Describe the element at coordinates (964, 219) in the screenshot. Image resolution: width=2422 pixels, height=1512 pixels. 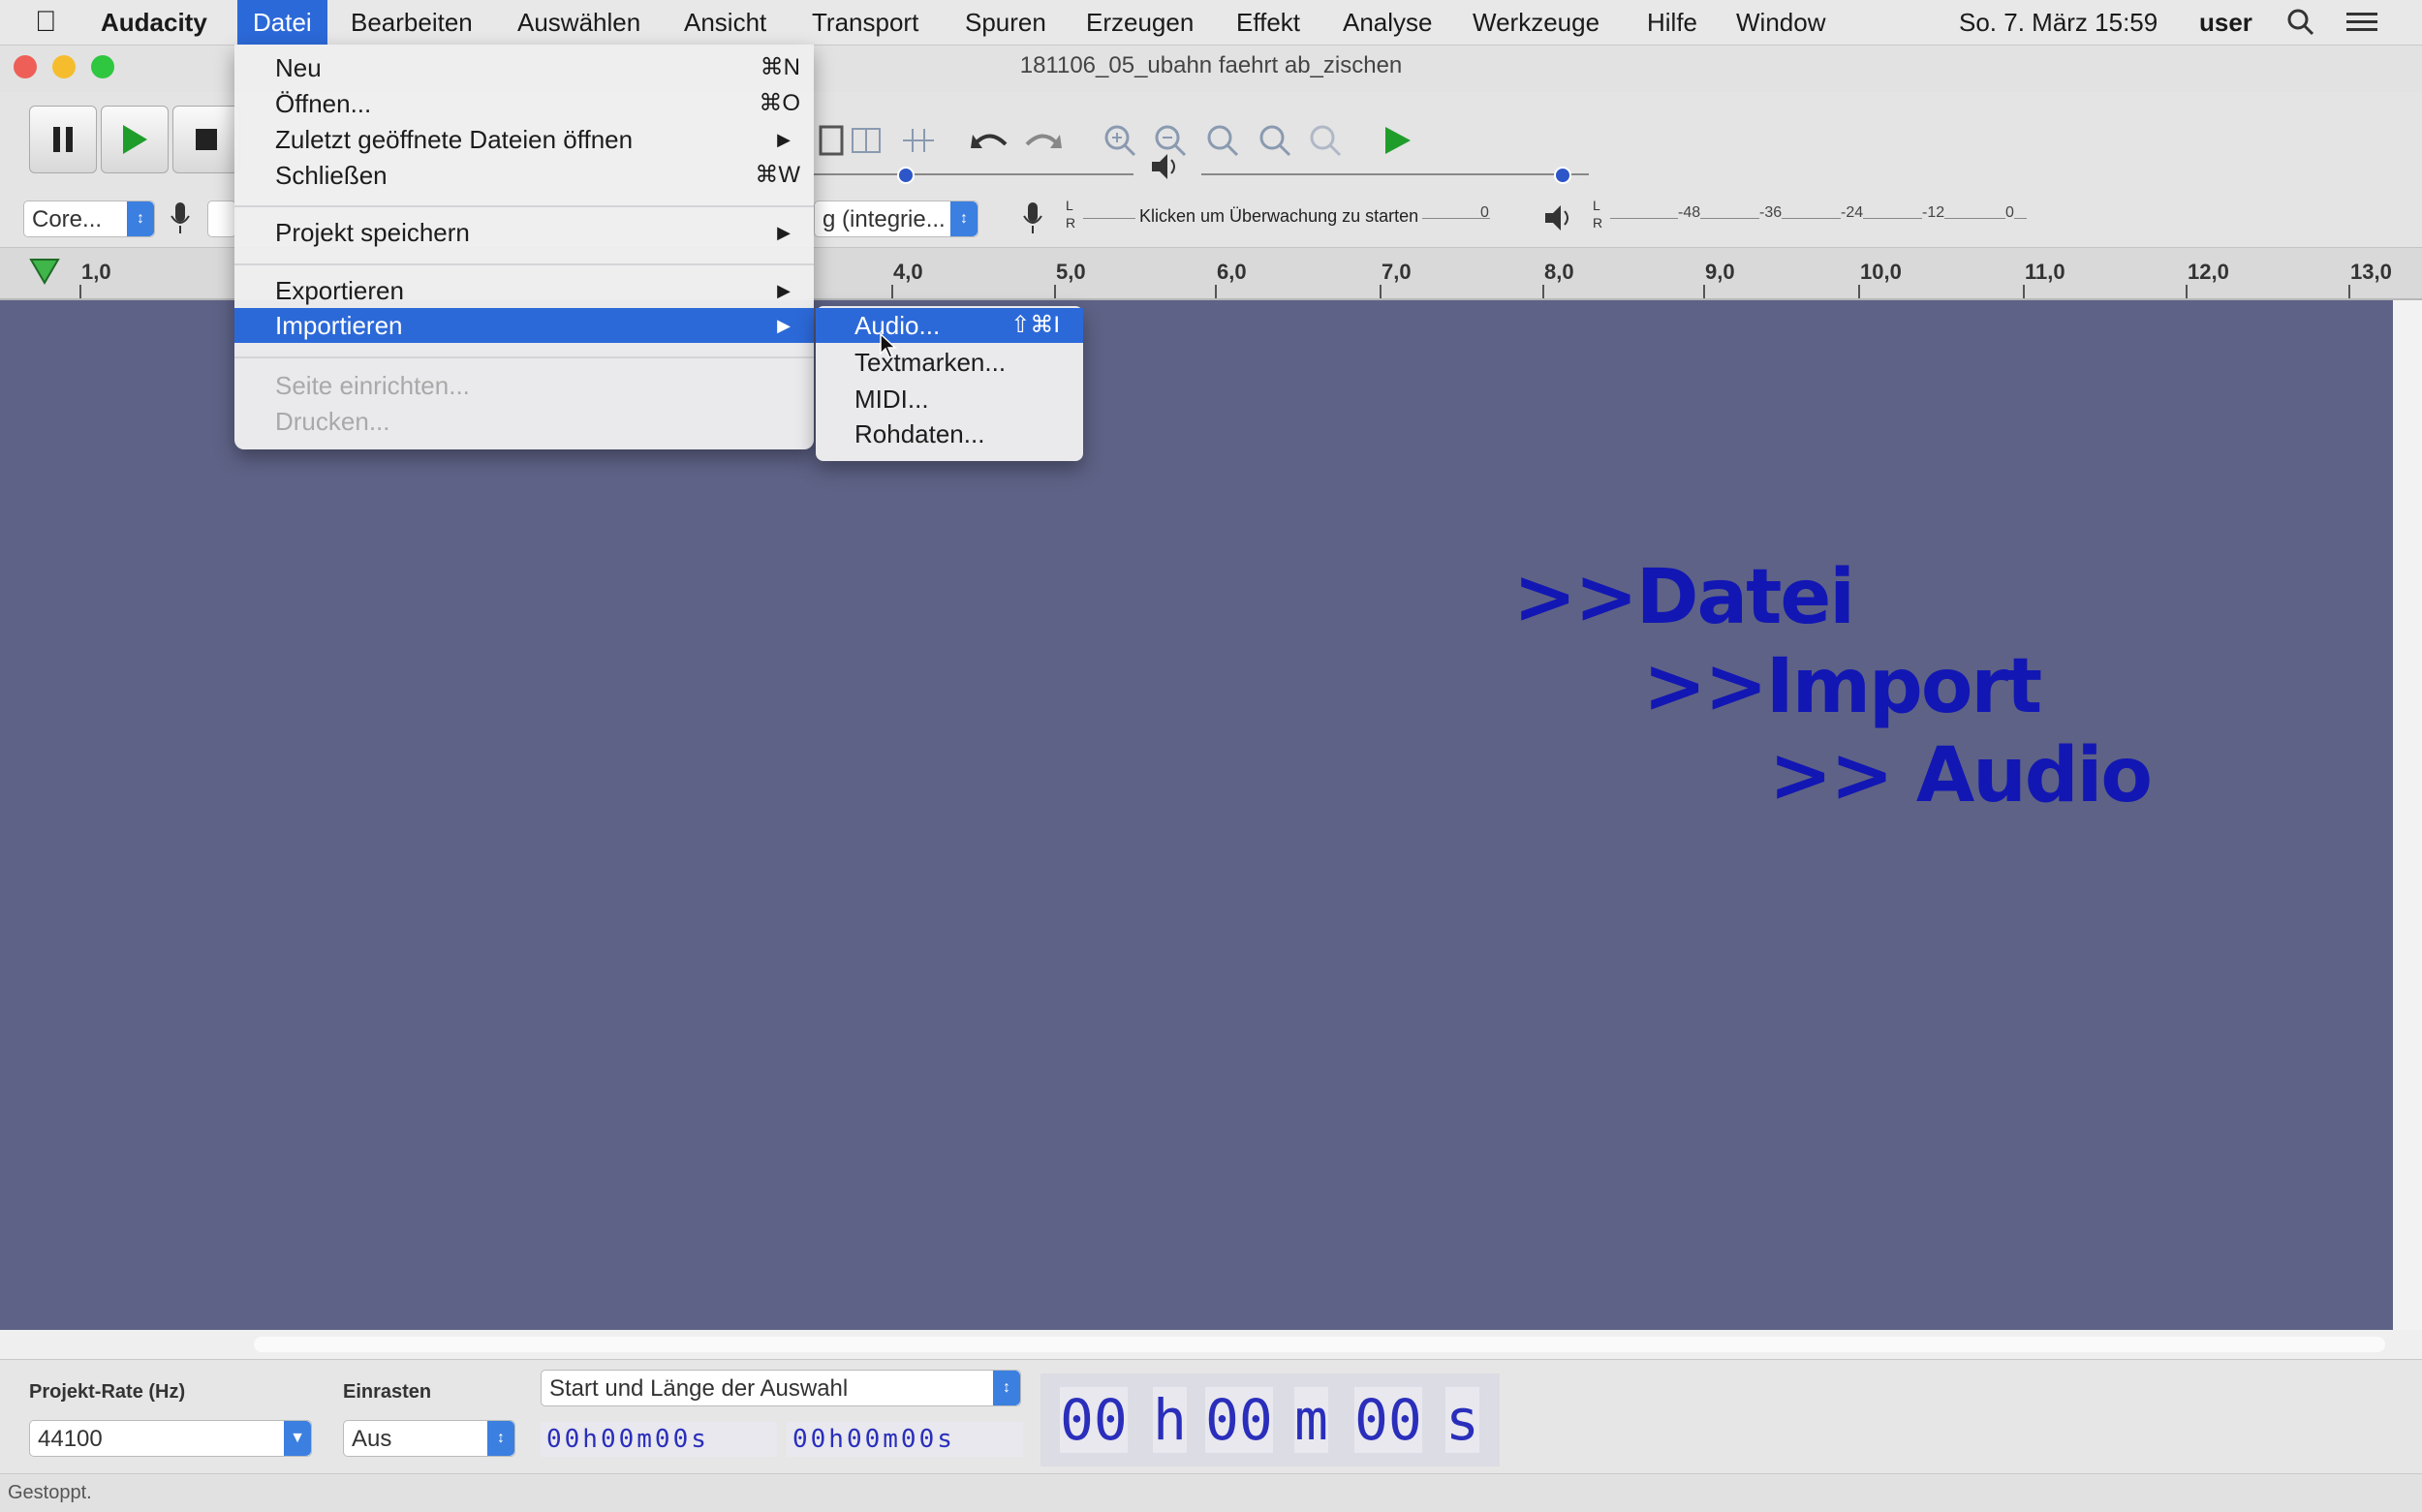
I see `chevron-updown-icon: ↕` at that location.